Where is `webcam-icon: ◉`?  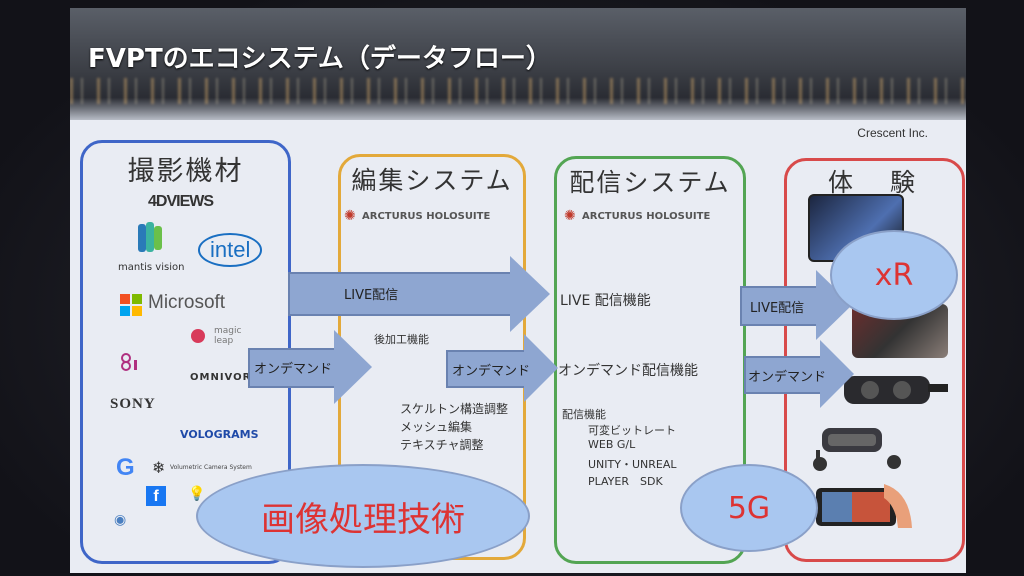
webcam-icon: ◉ is located at coordinates (120, 520).